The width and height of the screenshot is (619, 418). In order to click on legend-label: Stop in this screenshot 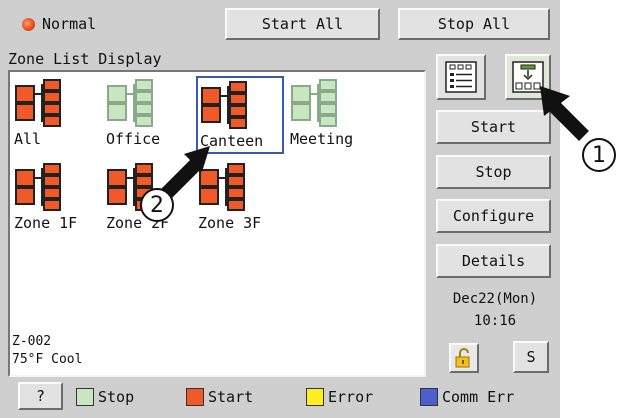, I will do `click(116, 397)`.